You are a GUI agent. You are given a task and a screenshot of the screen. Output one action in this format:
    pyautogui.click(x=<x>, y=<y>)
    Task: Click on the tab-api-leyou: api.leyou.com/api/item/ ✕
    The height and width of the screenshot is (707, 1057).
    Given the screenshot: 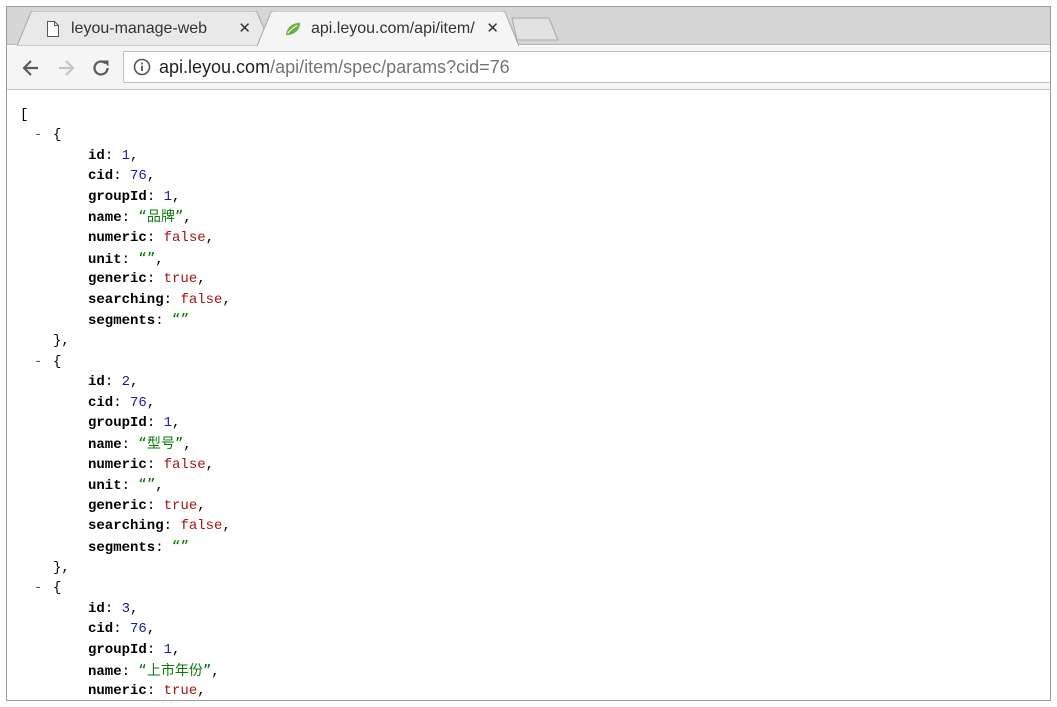 What is the action you would take?
    pyautogui.click(x=388, y=28)
    